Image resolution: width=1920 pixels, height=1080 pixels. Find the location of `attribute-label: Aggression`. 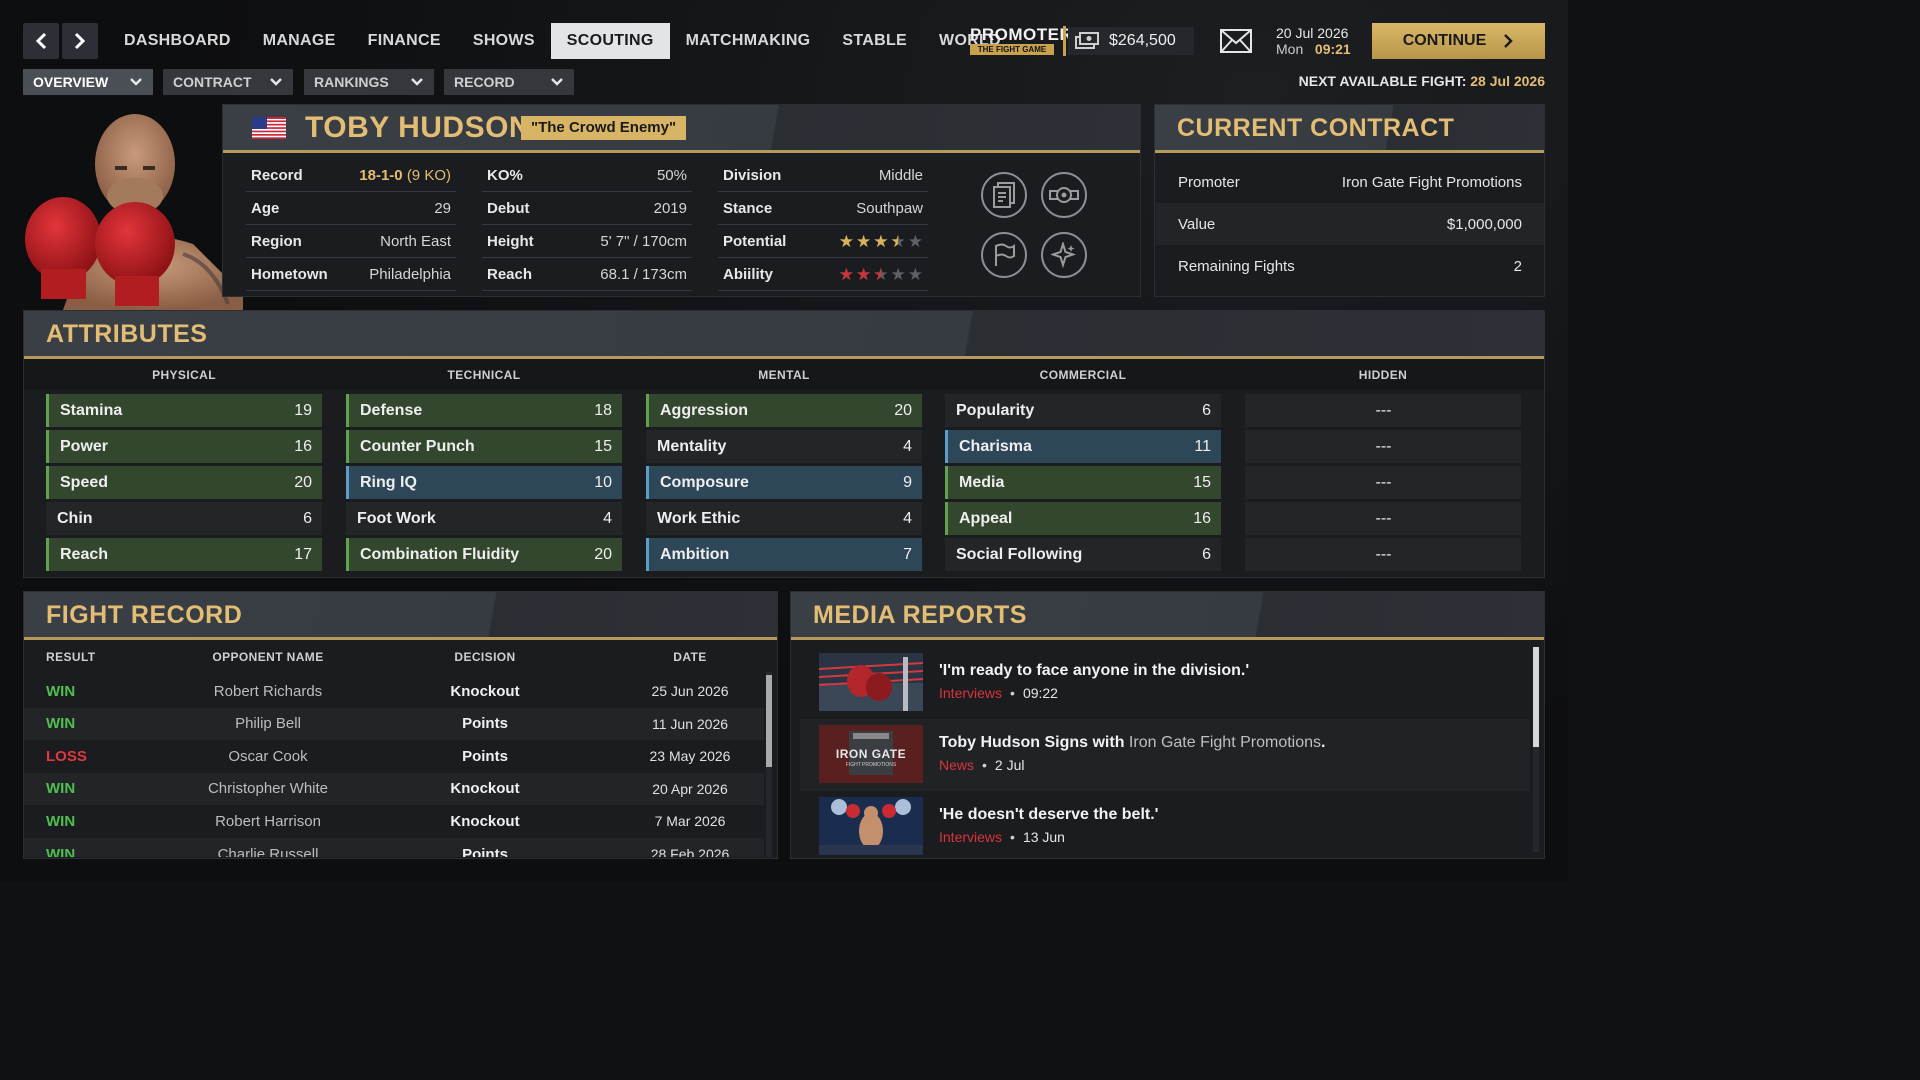

attribute-label: Aggression is located at coordinates (704, 410).